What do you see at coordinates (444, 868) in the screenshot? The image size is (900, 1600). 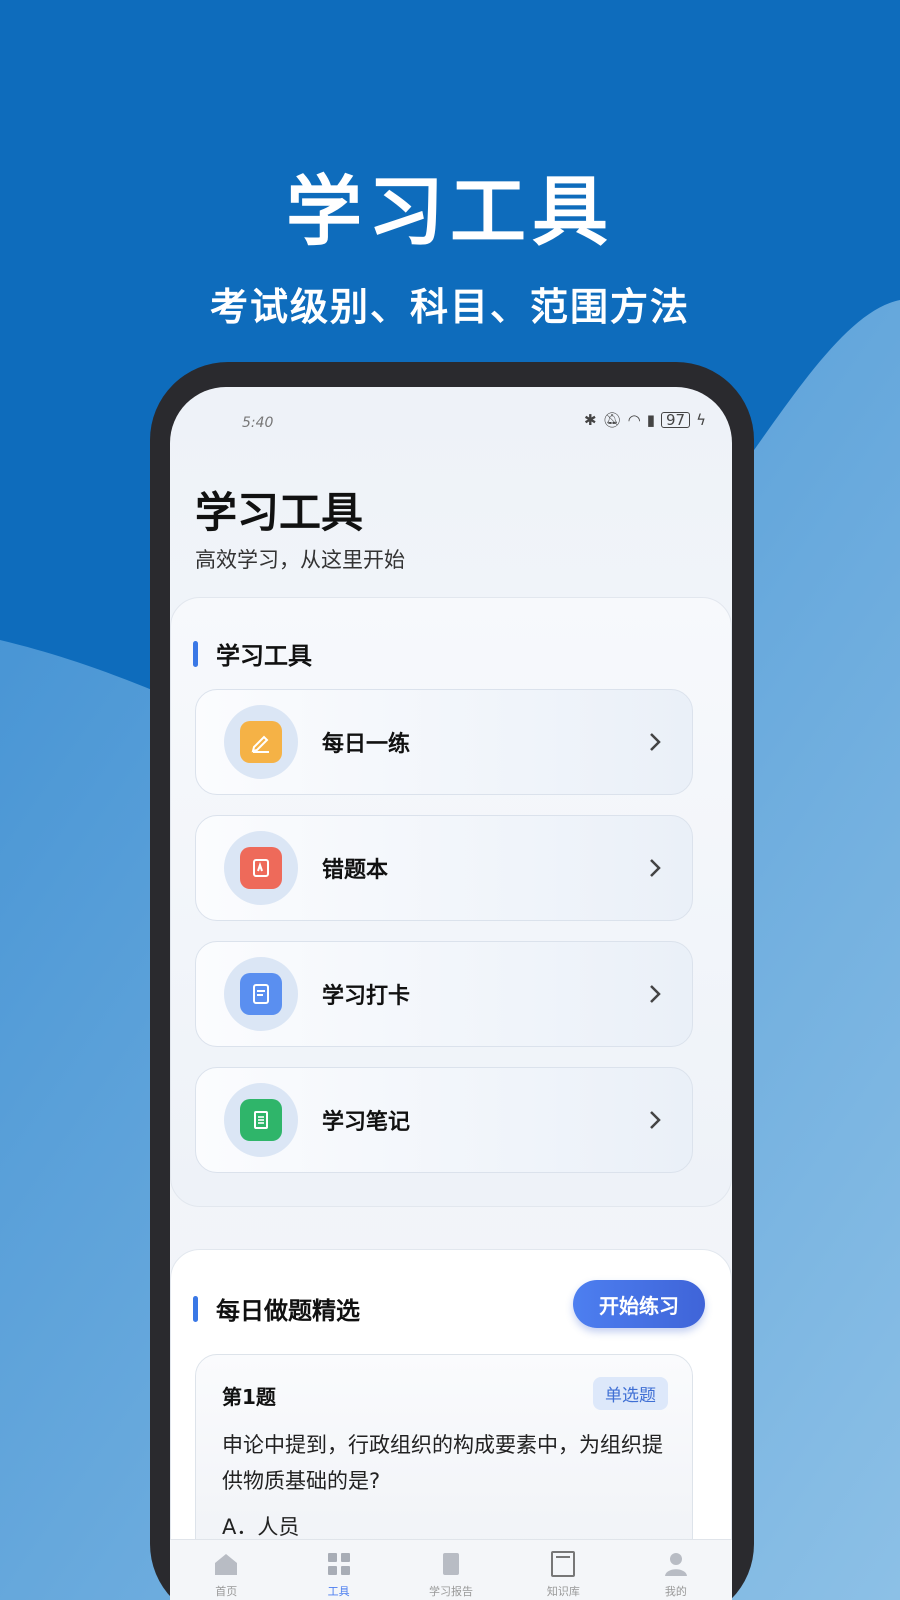 I see `tool-item-error-book: 错题本` at bounding box center [444, 868].